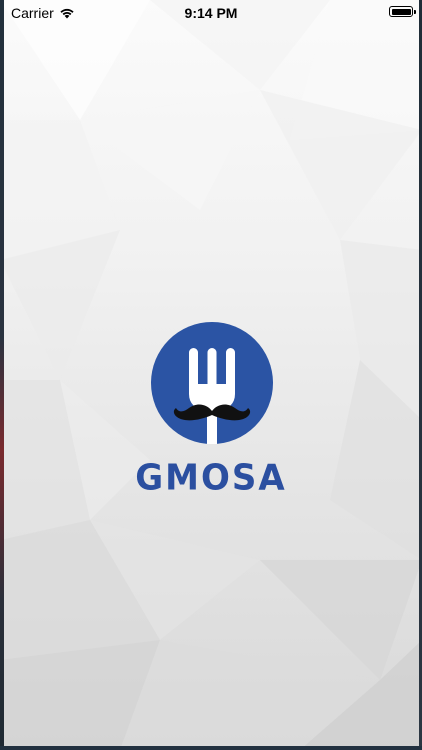 This screenshot has width=422, height=750. Describe the element at coordinates (211, 748) in the screenshot. I see `frame-edge-bottom` at that location.